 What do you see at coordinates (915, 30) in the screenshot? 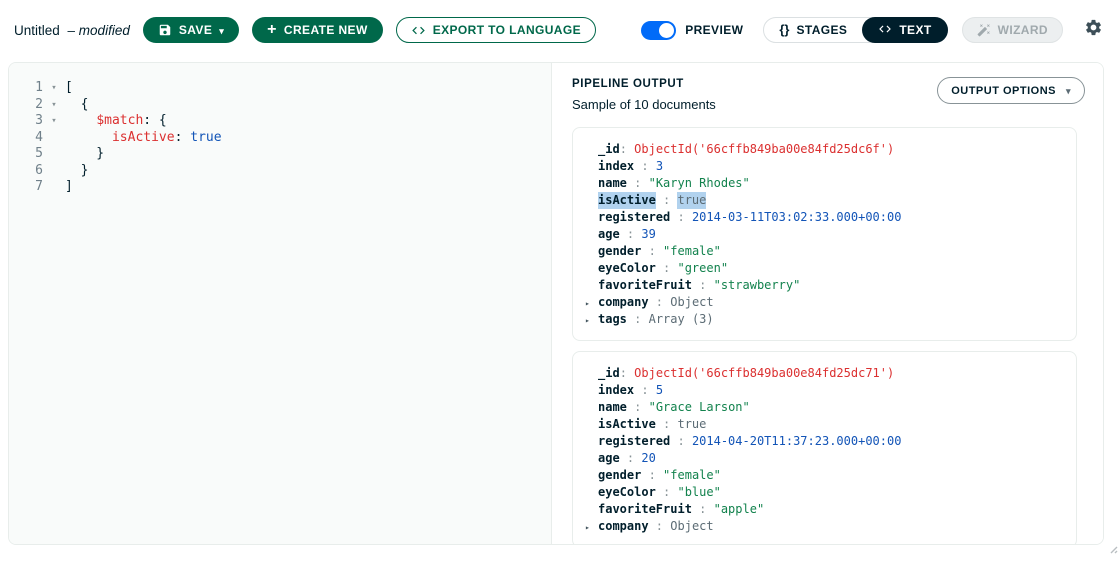
I see `tab-text-label: TEXT` at bounding box center [915, 30].